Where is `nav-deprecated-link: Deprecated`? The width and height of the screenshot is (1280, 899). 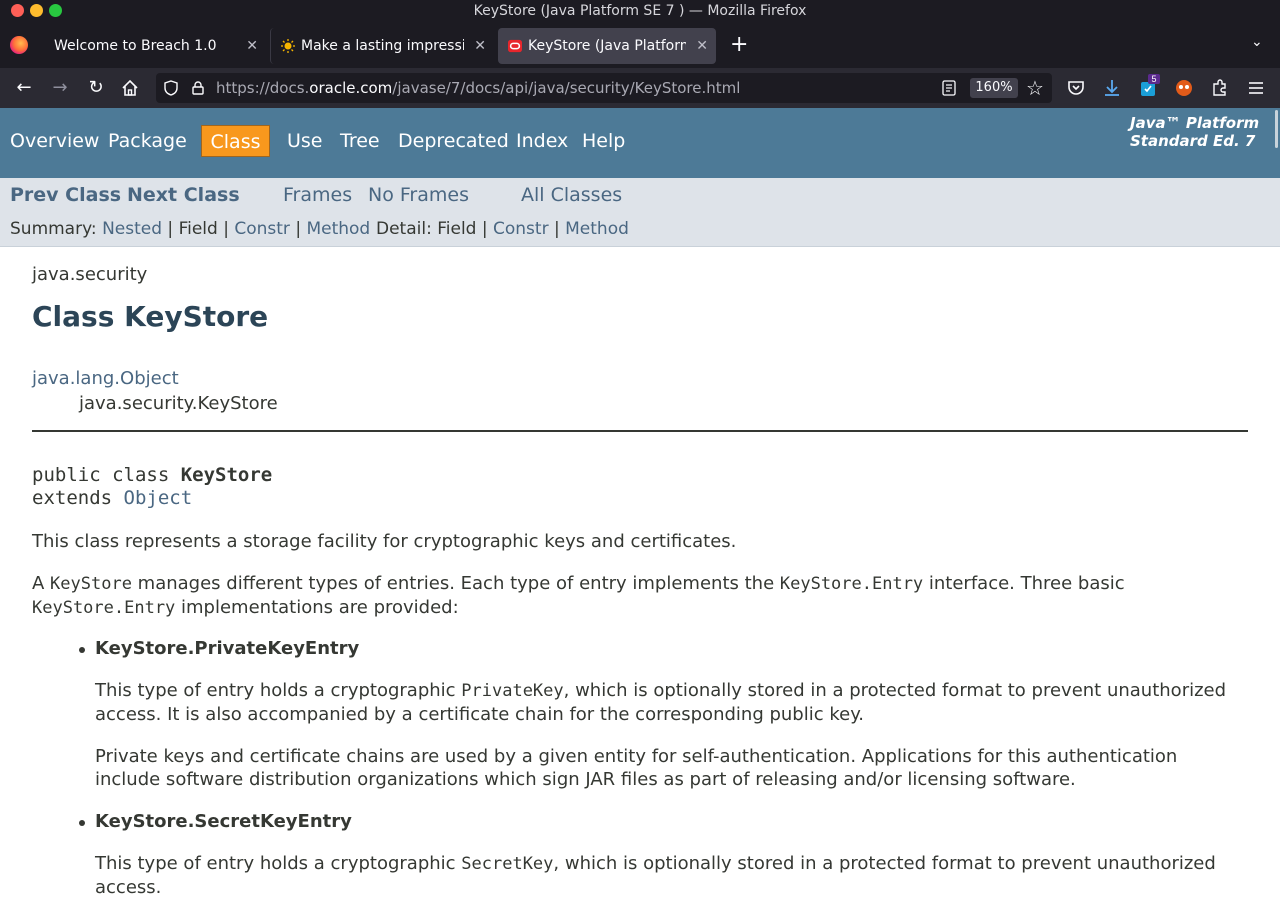
nav-deprecated-link: Deprecated is located at coordinates (453, 141).